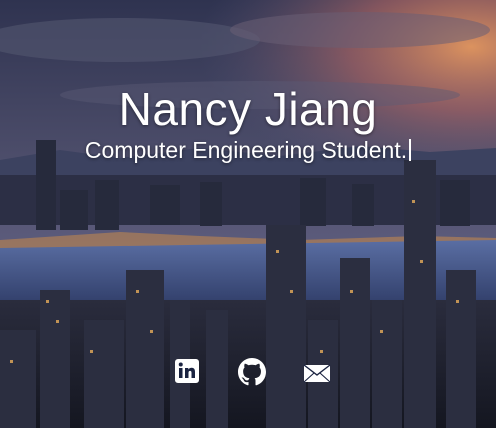  I want to click on email-icon, so click(317, 373).